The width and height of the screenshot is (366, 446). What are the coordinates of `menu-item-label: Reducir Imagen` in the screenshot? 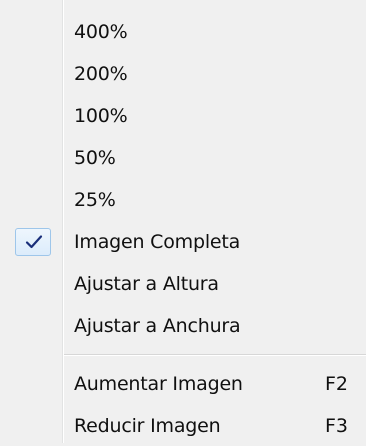 It's located at (147, 426).